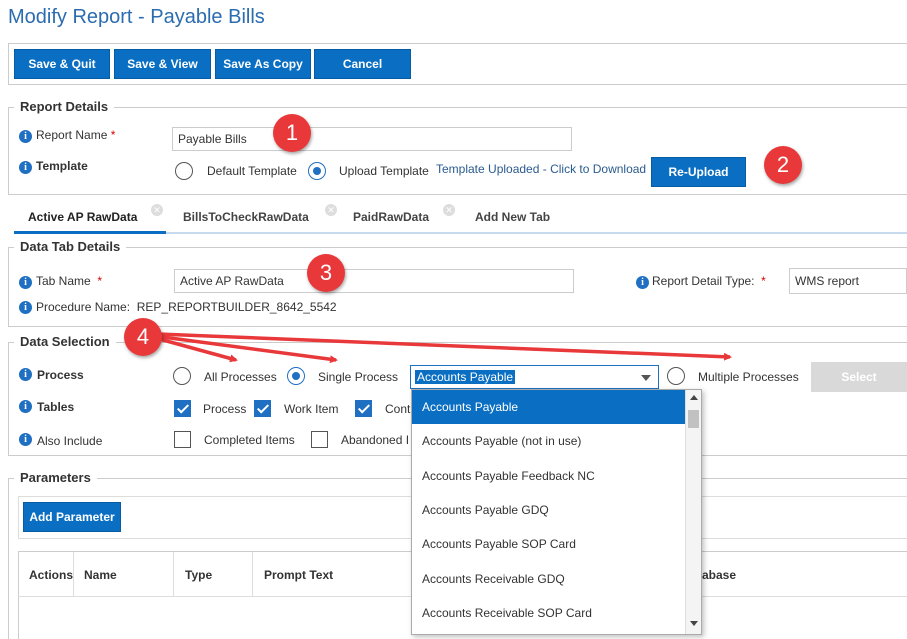  Describe the element at coordinates (292, 133) in the screenshot. I see `annotation-badge-1: 1` at that location.